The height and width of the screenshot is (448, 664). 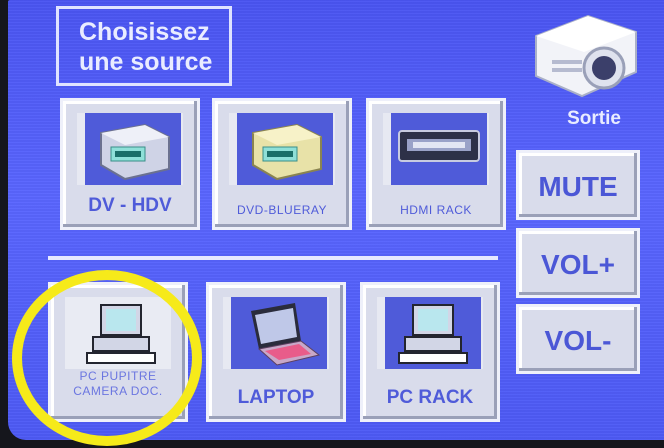 I want to click on volume-up-button: VOL+, so click(x=578, y=263).